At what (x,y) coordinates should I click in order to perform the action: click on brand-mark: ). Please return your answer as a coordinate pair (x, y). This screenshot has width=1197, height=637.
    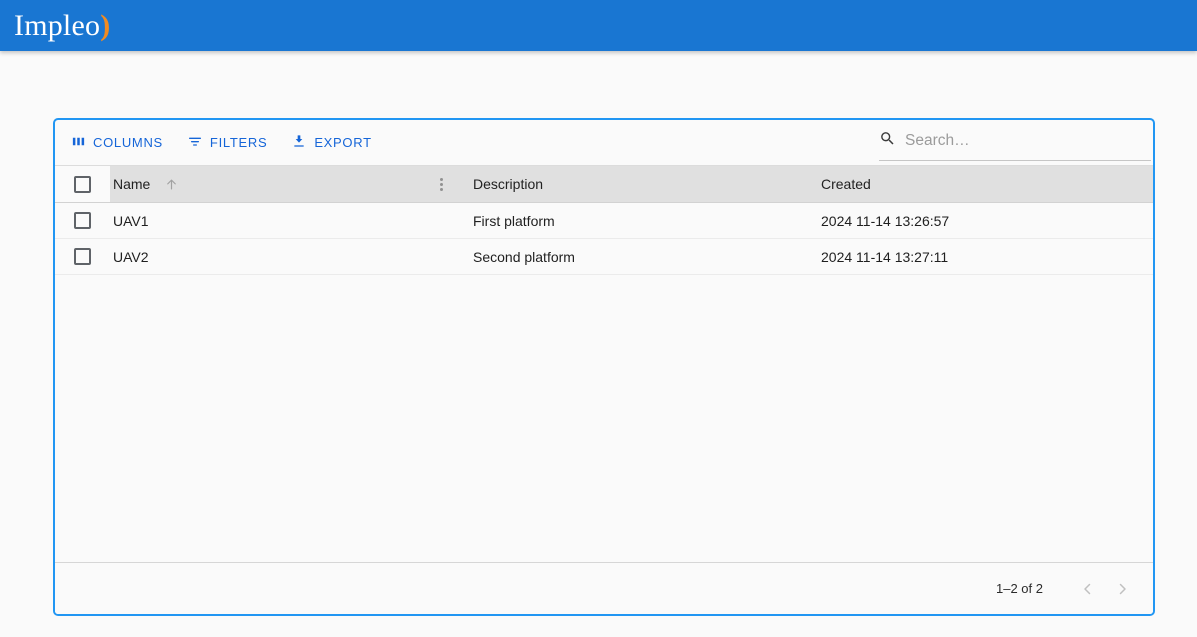
    Looking at the image, I should click on (105, 25).